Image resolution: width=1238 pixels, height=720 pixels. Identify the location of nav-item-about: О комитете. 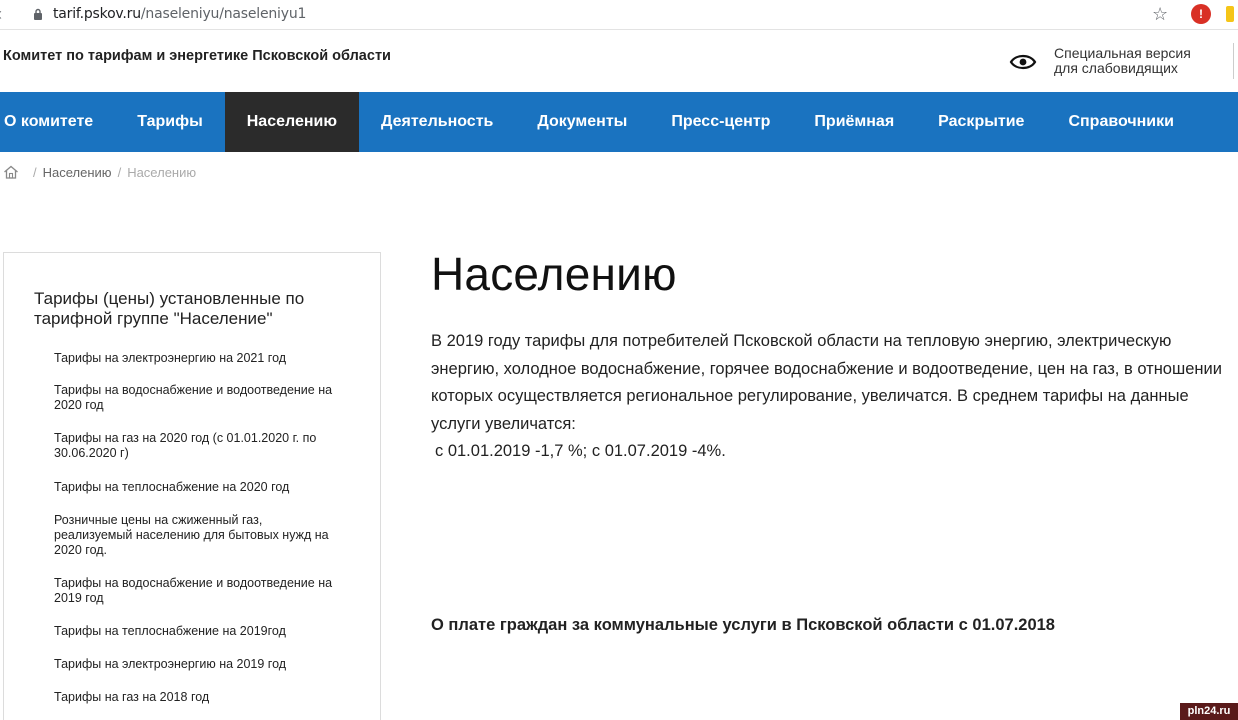
(57, 122).